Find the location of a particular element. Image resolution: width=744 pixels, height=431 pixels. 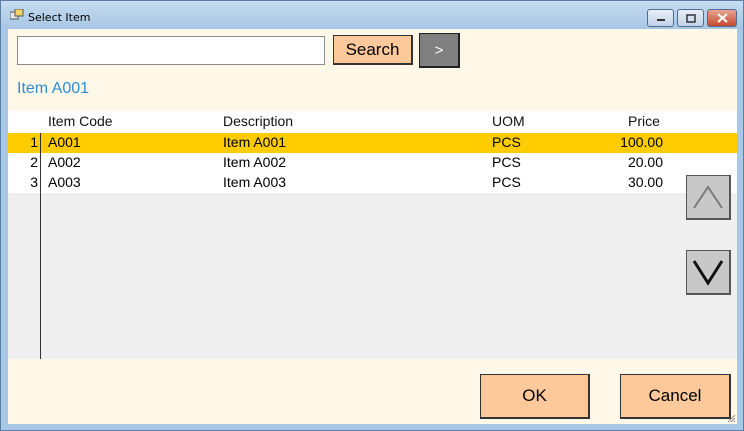

column-header-uom: UOM is located at coordinates (508, 121).